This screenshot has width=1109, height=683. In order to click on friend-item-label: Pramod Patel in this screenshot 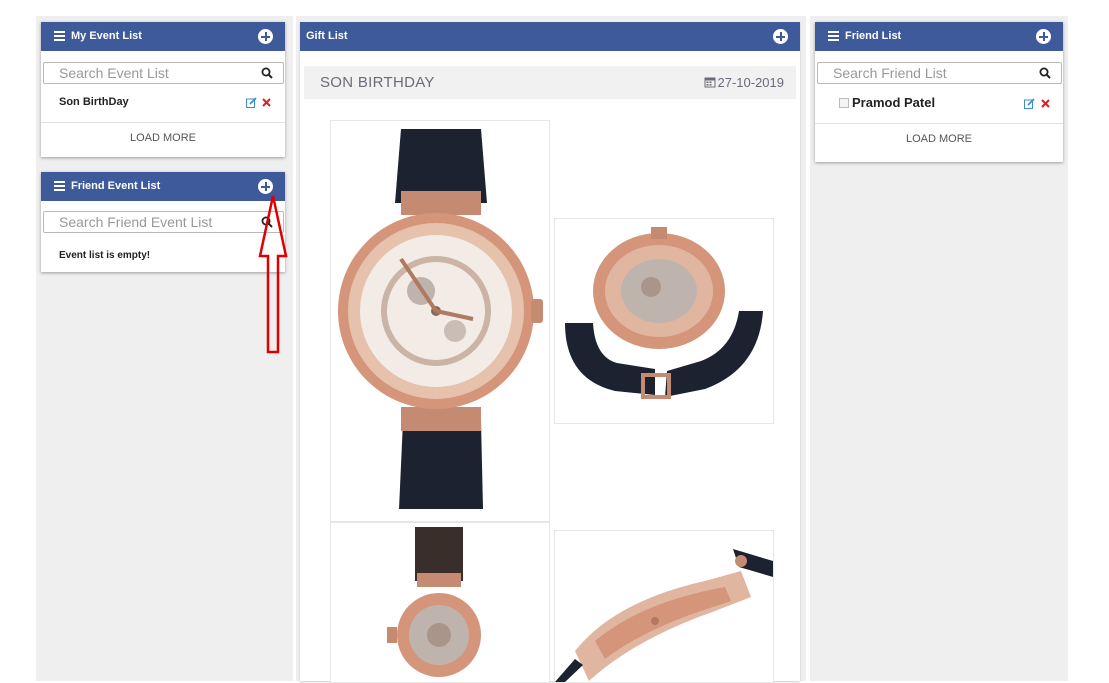, I will do `click(893, 102)`.